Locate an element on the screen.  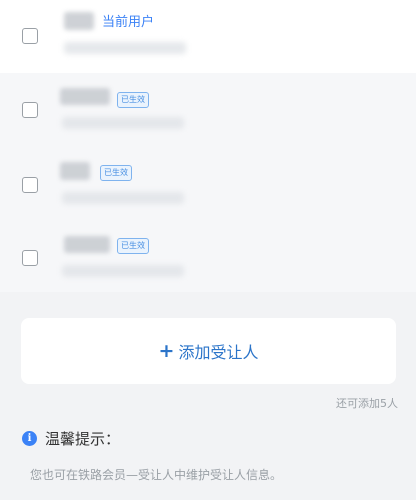
tips-body: 您也可在铁路会员—受让人中维护受让人信息。 is located at coordinates (156, 475).